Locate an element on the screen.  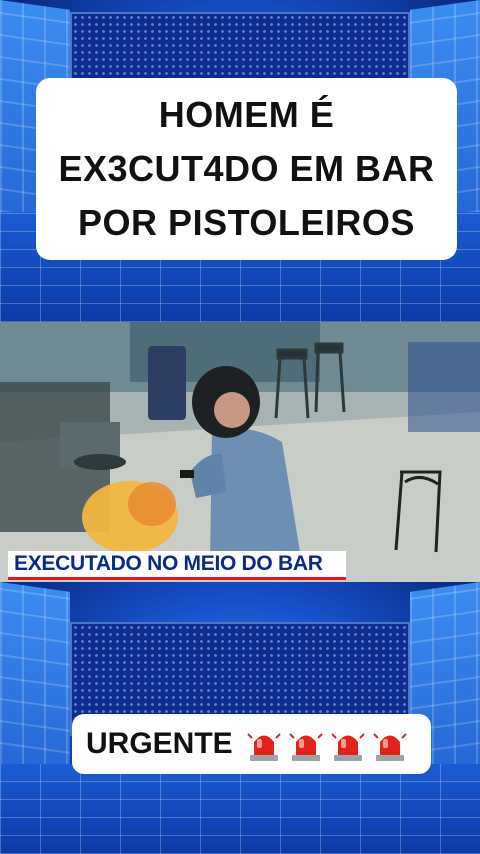
urgent-caption: URGENTE is located at coordinates (251, 744).